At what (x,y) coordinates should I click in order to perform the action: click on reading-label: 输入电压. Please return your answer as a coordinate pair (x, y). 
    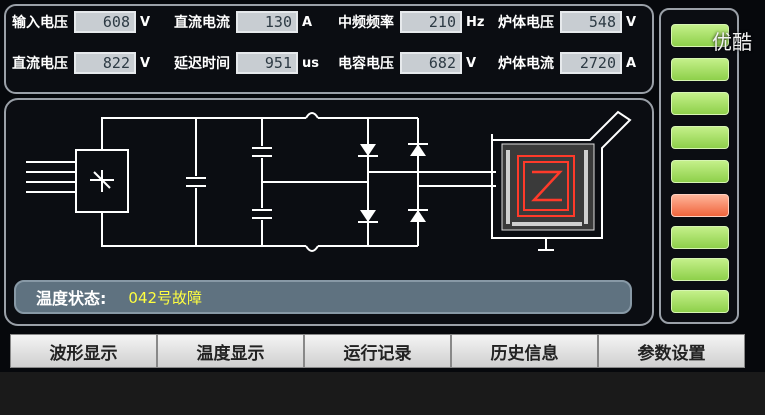
    Looking at the image, I should click on (40, 23).